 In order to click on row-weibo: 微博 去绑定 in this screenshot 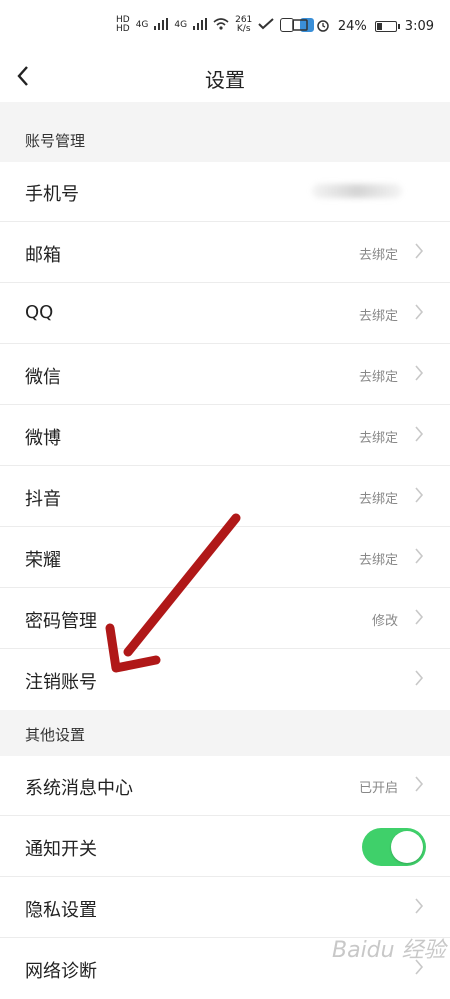, I will do `click(225, 436)`.